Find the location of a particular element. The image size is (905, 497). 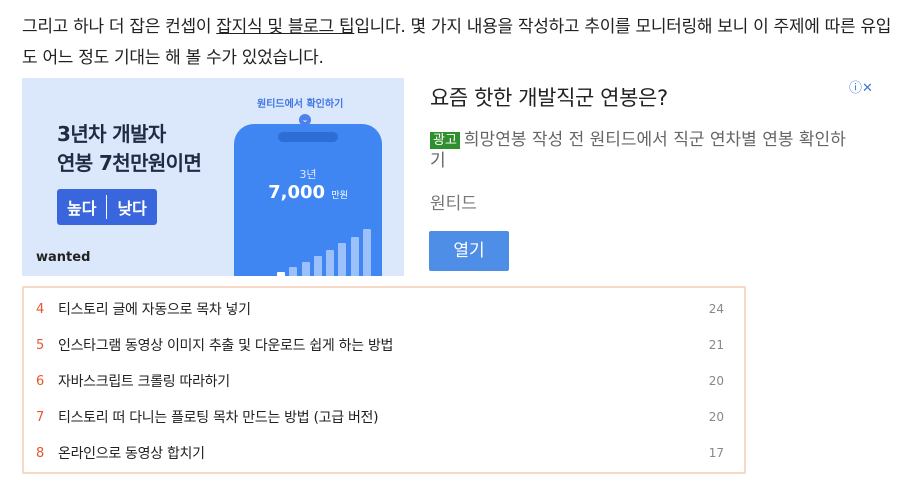

ad-image-headline-line1: 3년차 개발자 is located at coordinates (111, 134).